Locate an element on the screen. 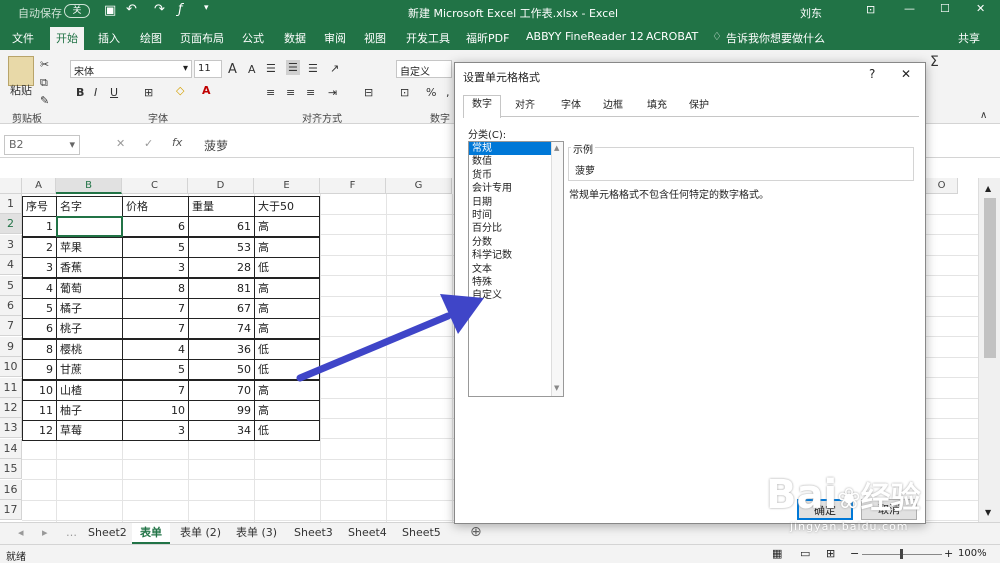 The image size is (1000, 563). watermark-brand: Bai is located at coordinates (802, 495).